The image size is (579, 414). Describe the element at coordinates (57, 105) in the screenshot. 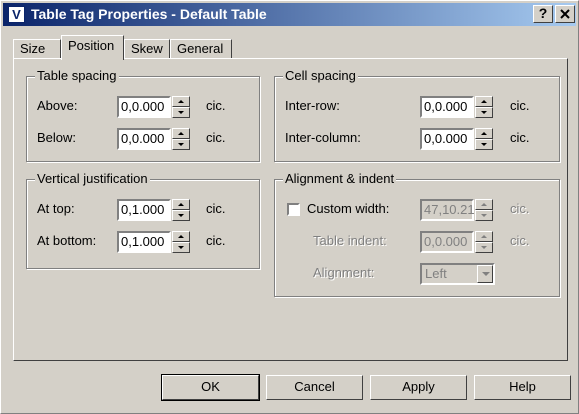

I see `above-label: Above:` at that location.